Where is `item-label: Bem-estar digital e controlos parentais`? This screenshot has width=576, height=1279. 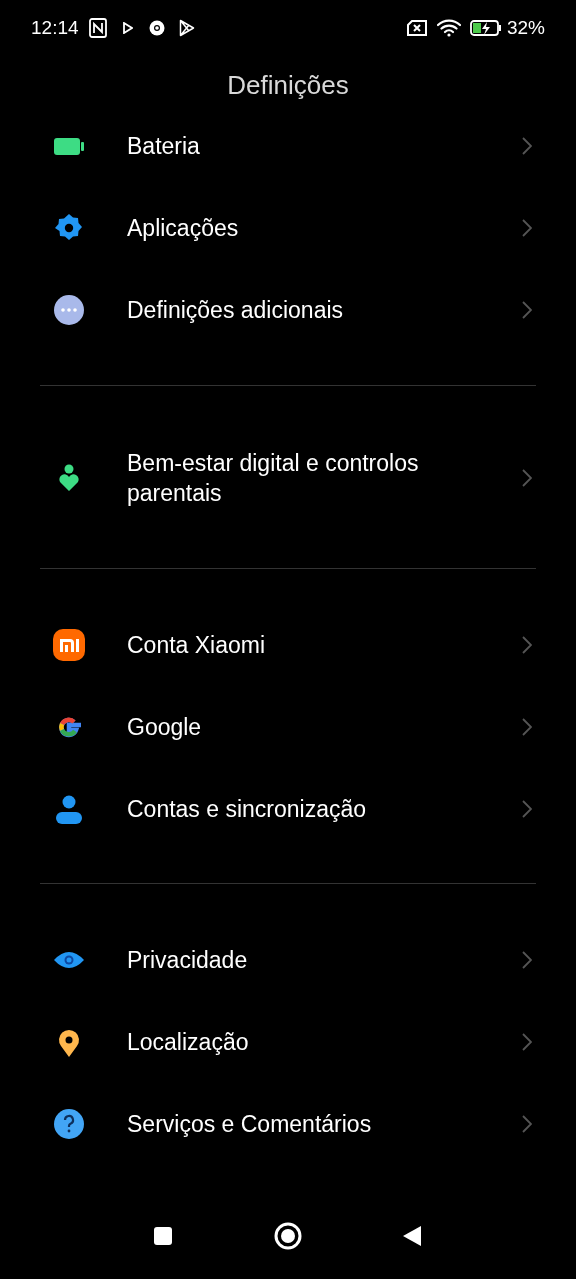 item-label: Bem-estar digital e controlos parentais is located at coordinates (273, 478).